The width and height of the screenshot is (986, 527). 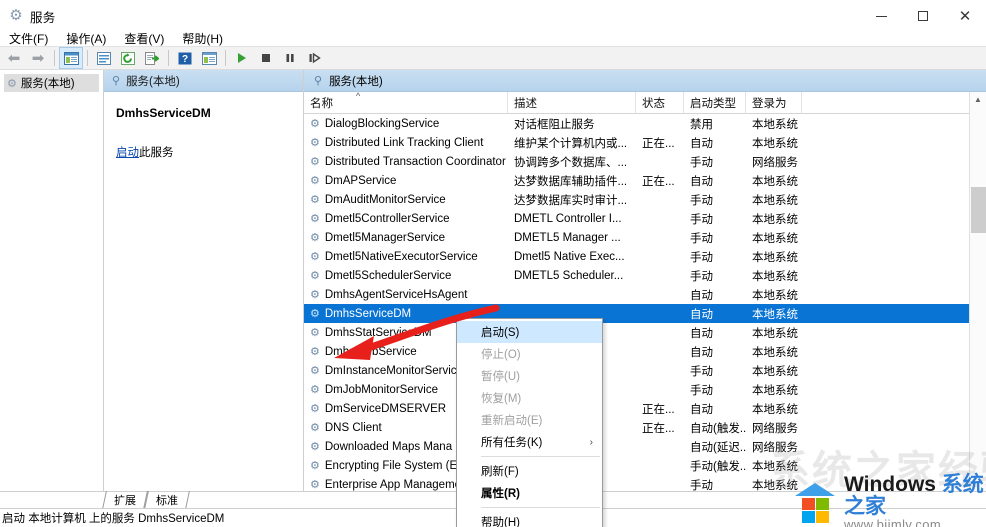 What do you see at coordinates (636, 332) in the screenshot?
I see `table-row: ⚙ DmhsStatServiceDM 自动 本地系统` at bounding box center [636, 332].